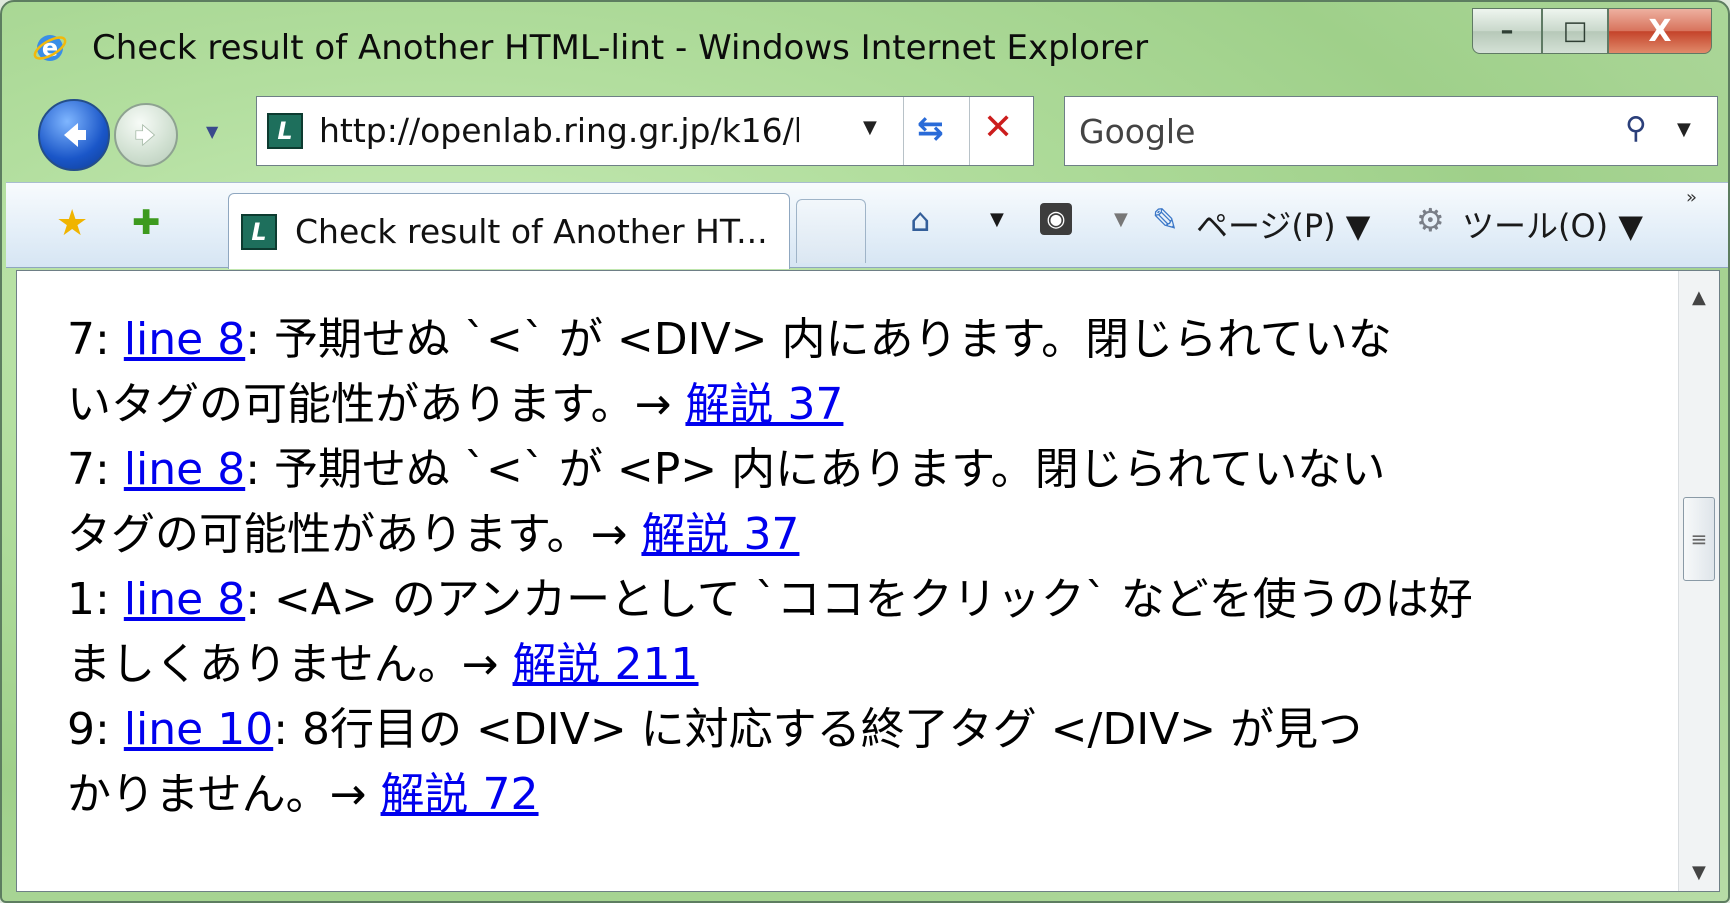 The image size is (1730, 903). I want to click on site-favicon-icon: L, so click(285, 131).